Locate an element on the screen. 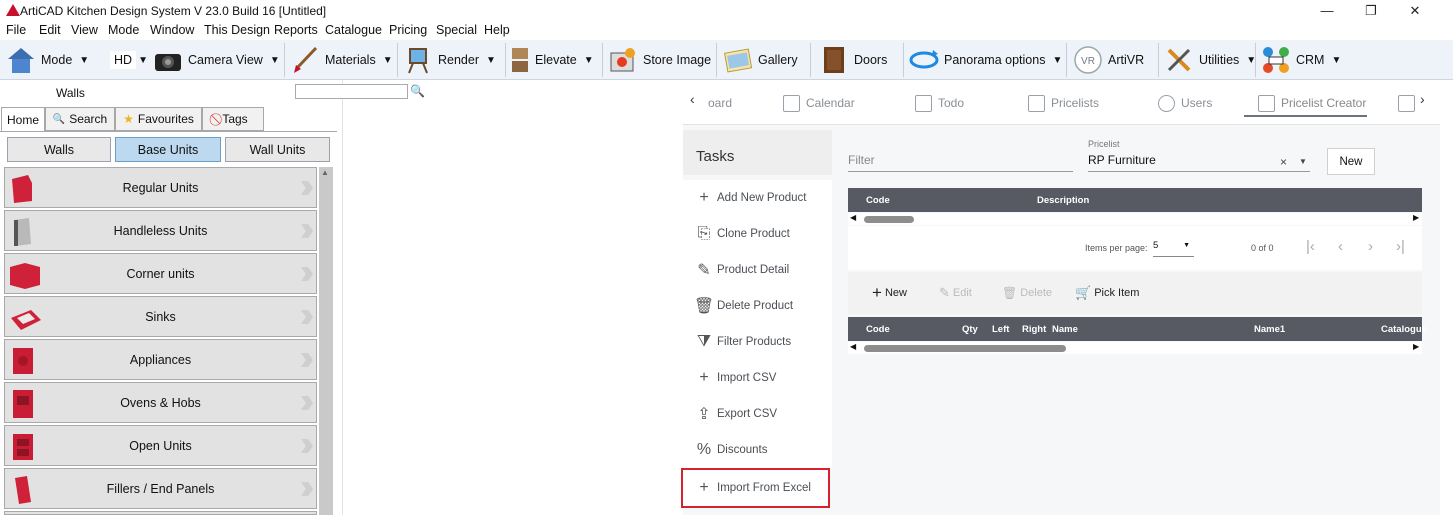 This screenshot has width=1453, height=515. mode-button: Mode ▼ is located at coordinates (47, 60).